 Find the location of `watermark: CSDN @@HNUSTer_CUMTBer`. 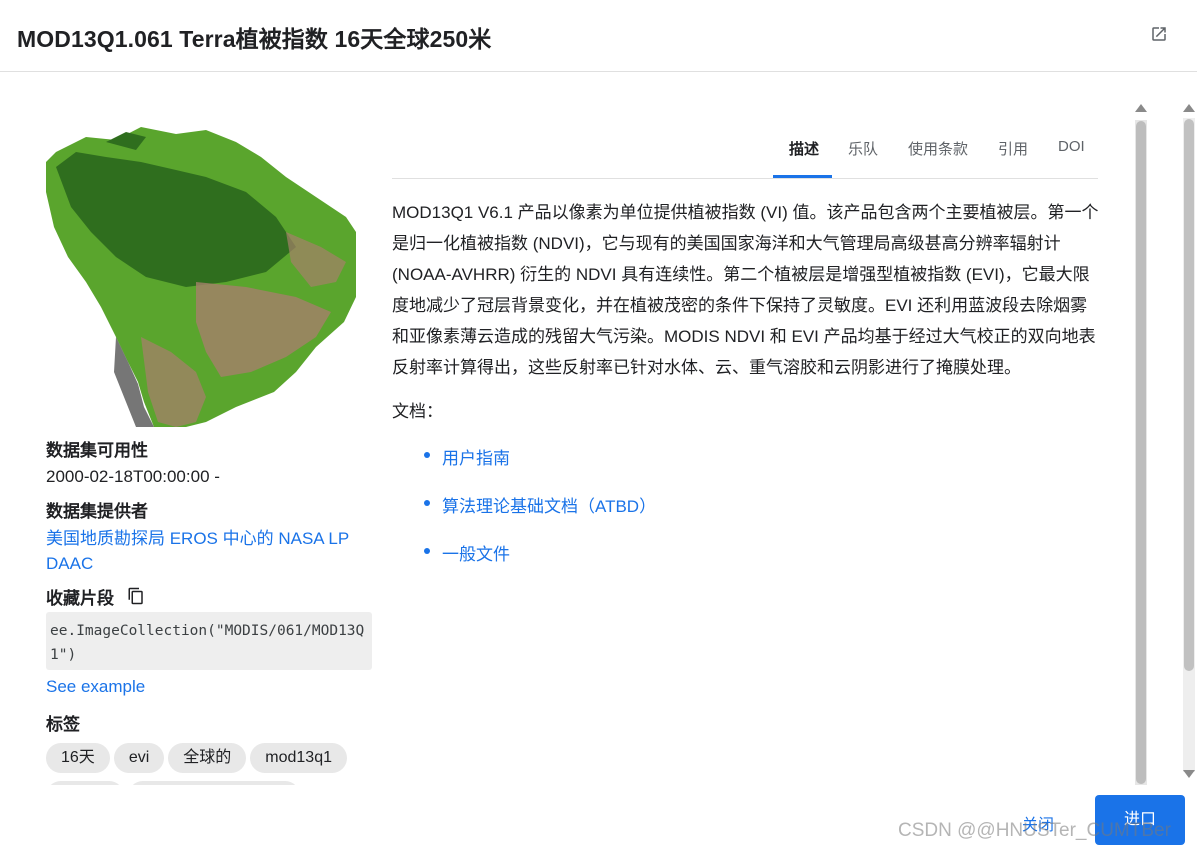

watermark: CSDN @@HNUSTer_CUMTBer is located at coordinates (1034, 830).